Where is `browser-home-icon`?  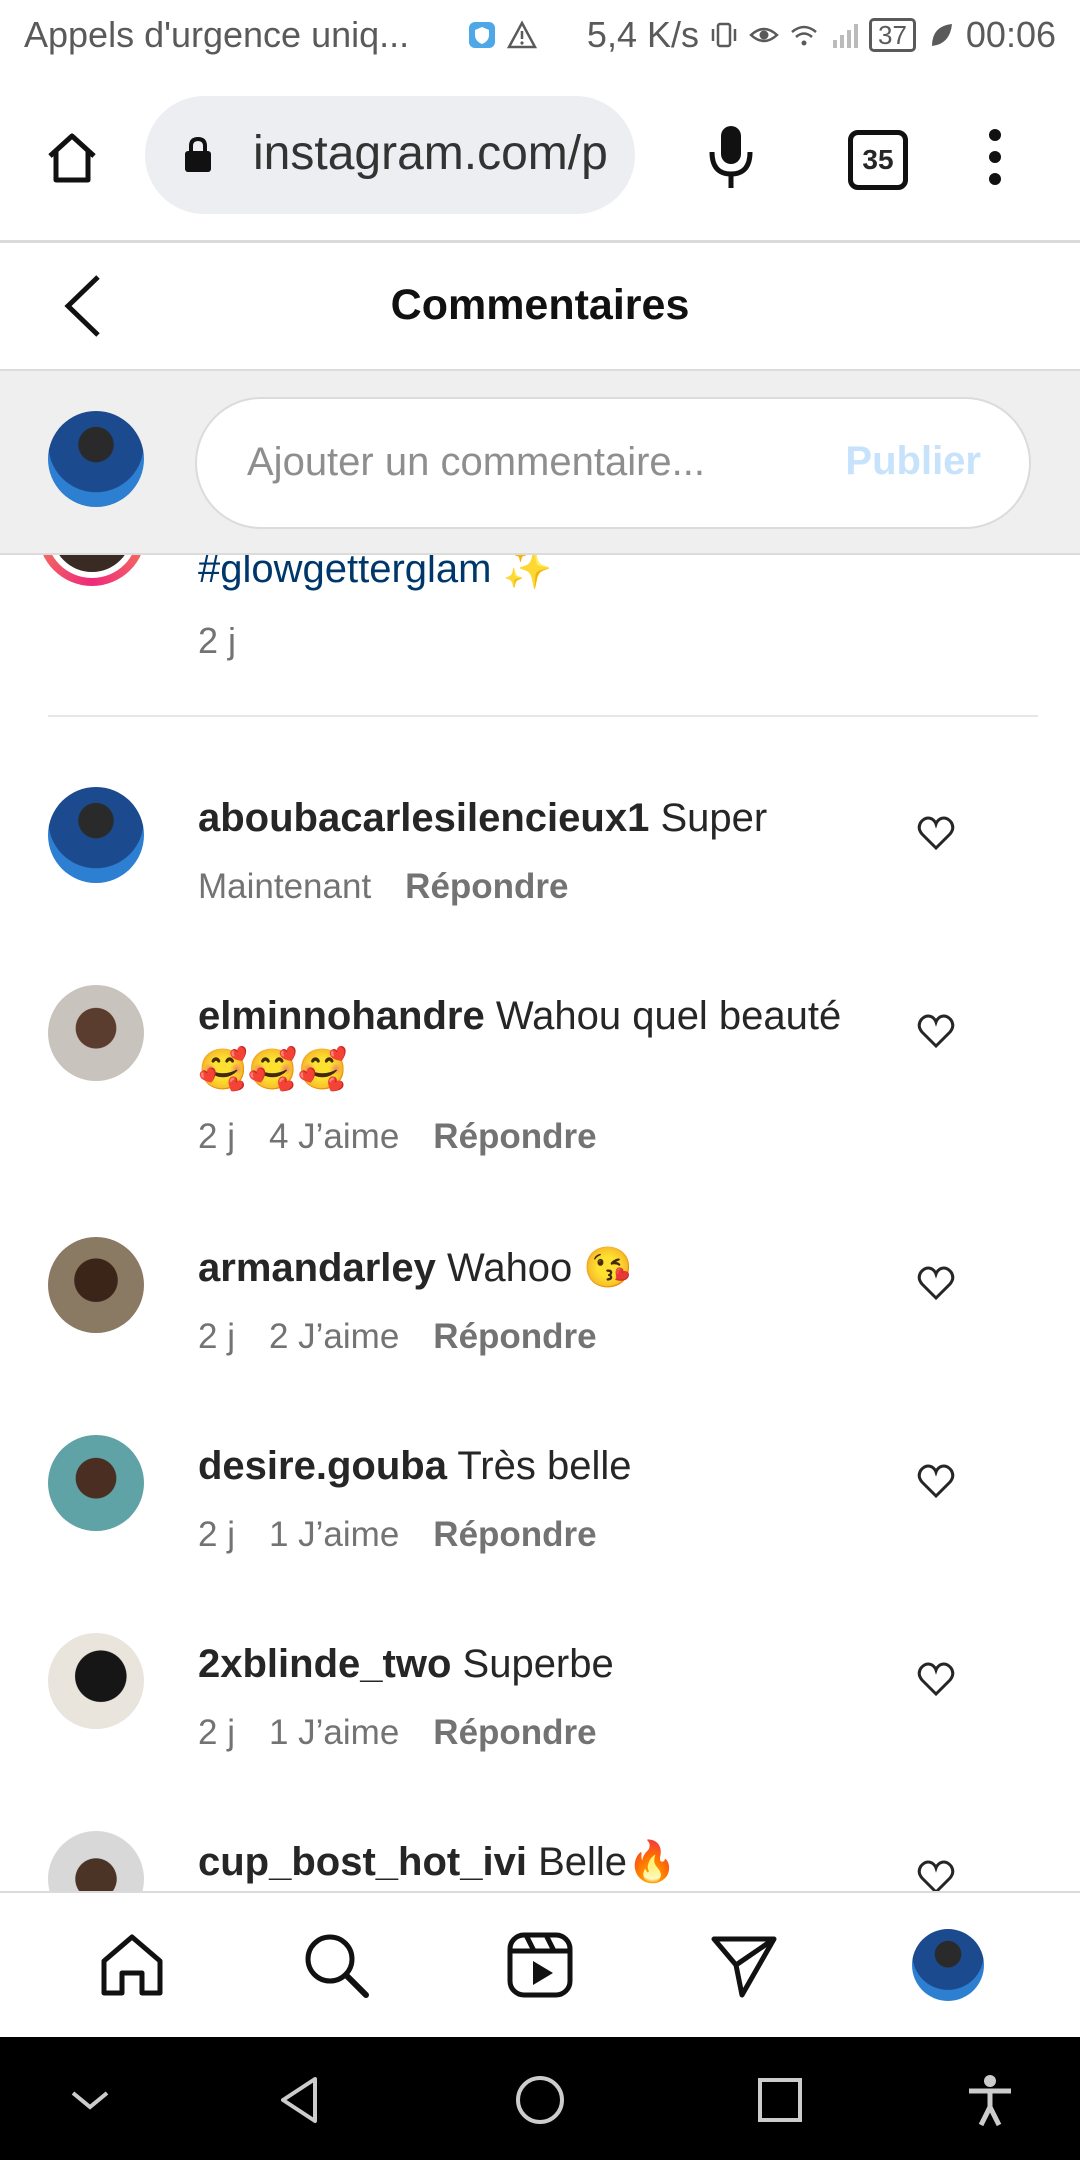 browser-home-icon is located at coordinates (72, 158).